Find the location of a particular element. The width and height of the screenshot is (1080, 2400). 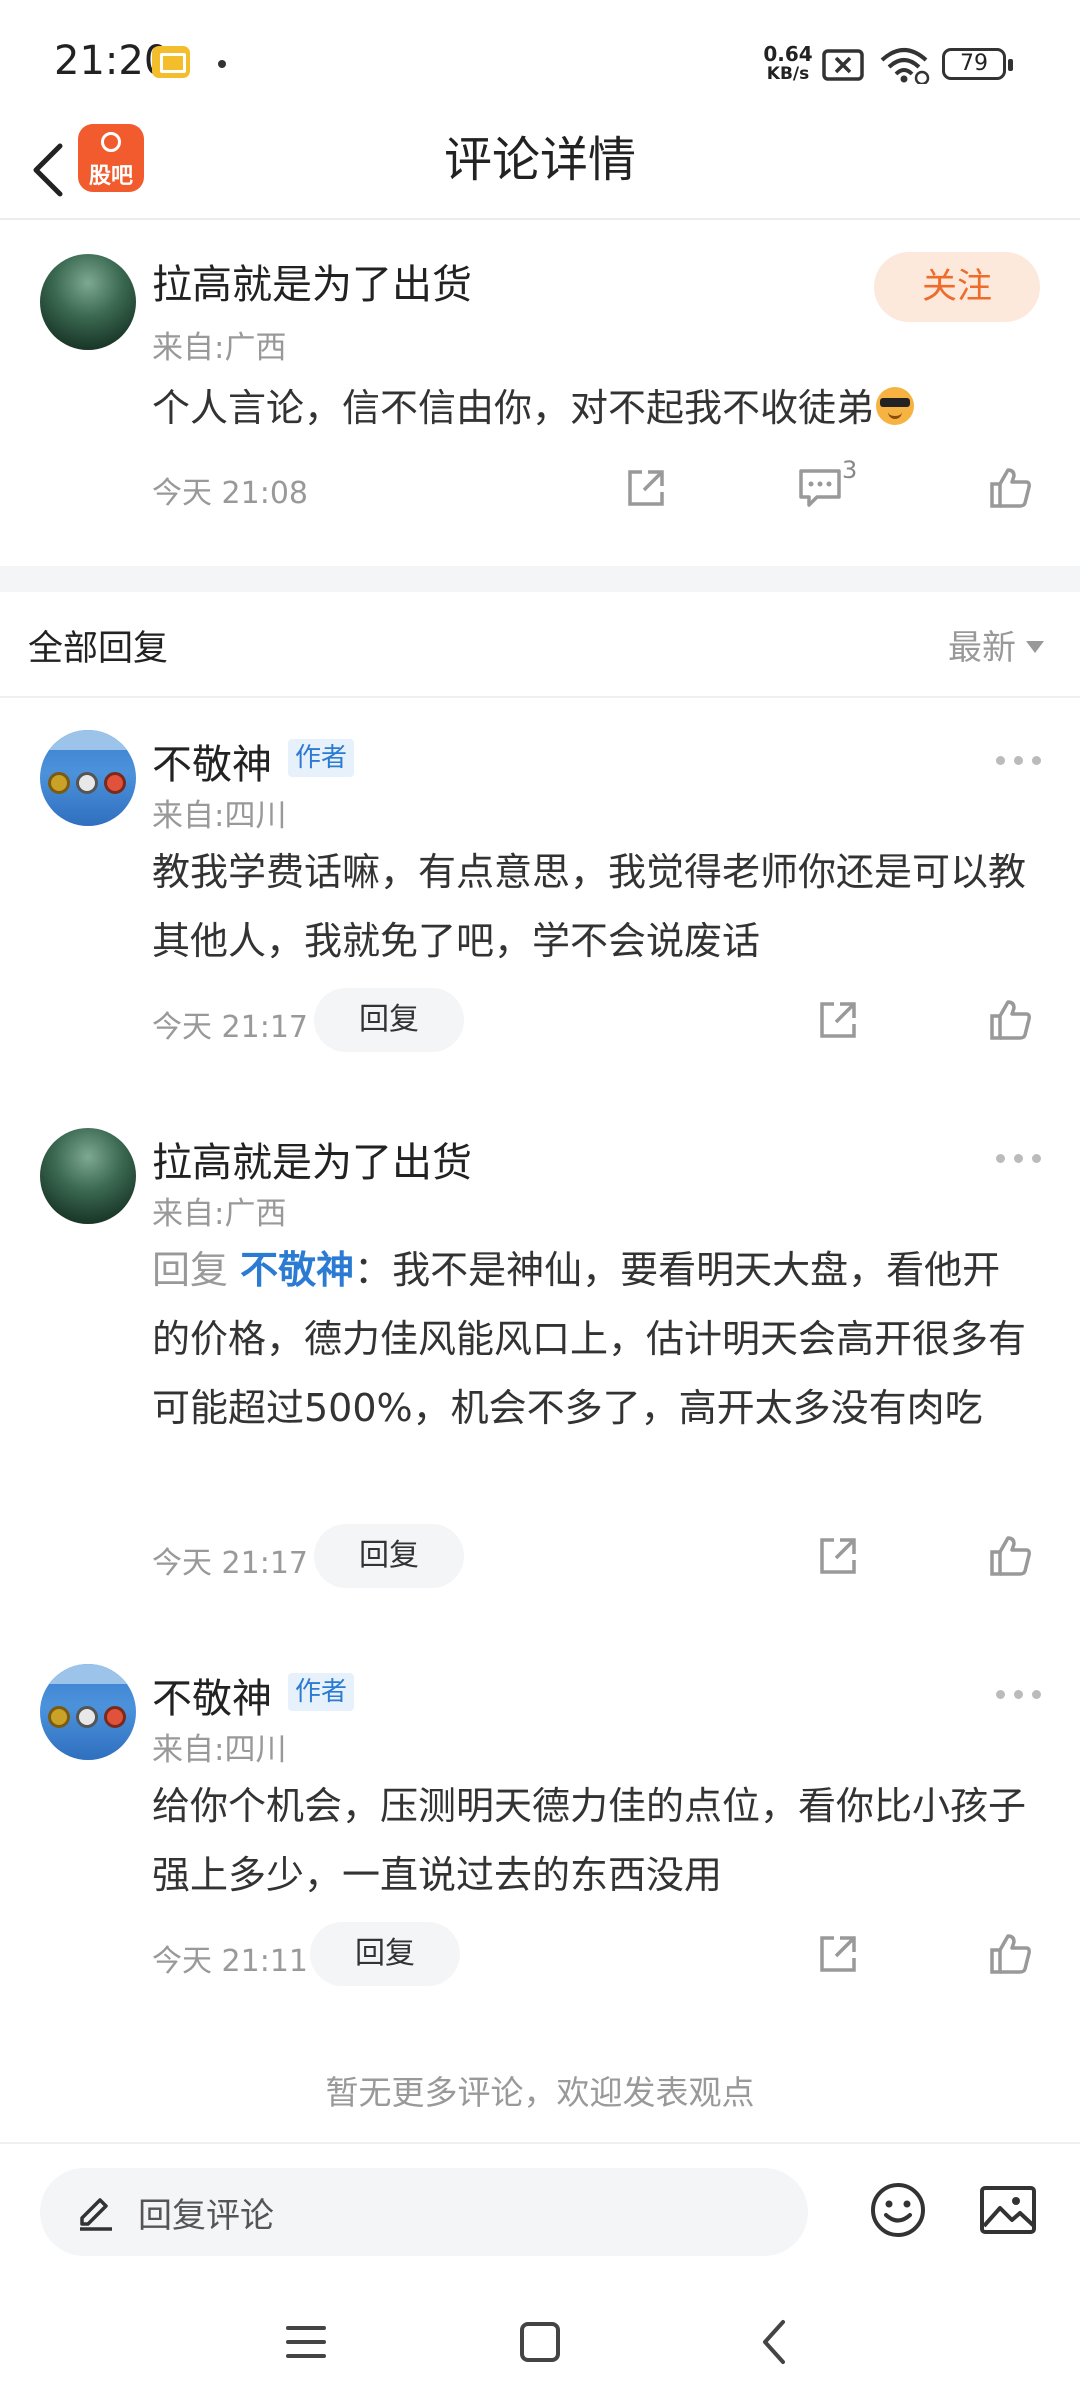

reply-prefix: 回复 is located at coordinates (190, 1270).